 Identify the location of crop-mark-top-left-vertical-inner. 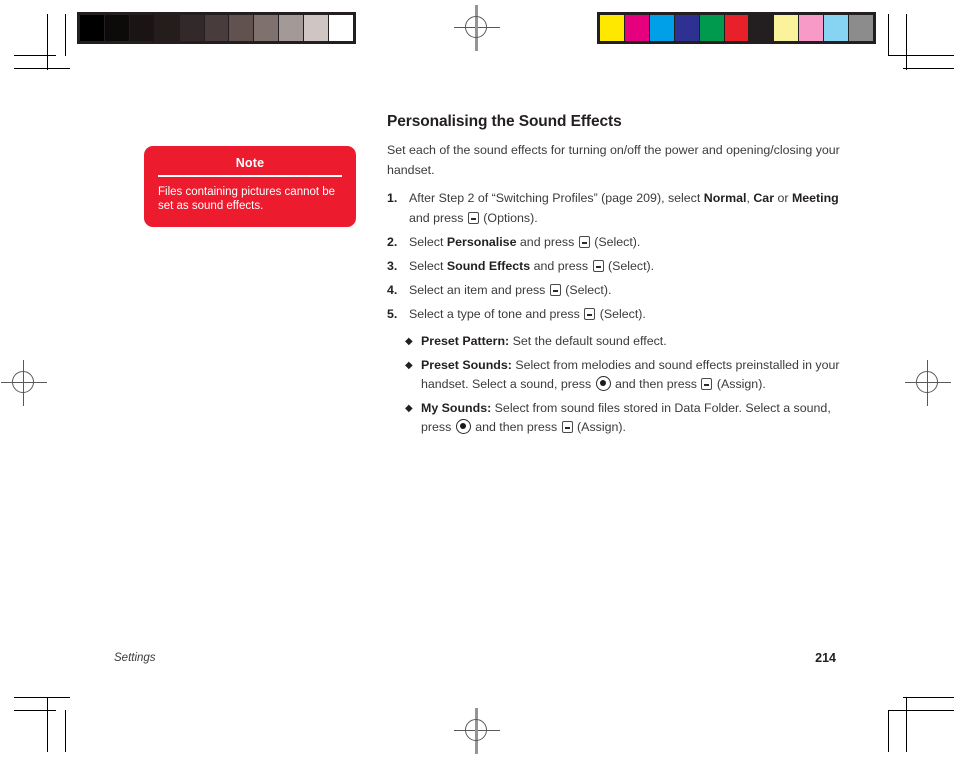
(65, 35).